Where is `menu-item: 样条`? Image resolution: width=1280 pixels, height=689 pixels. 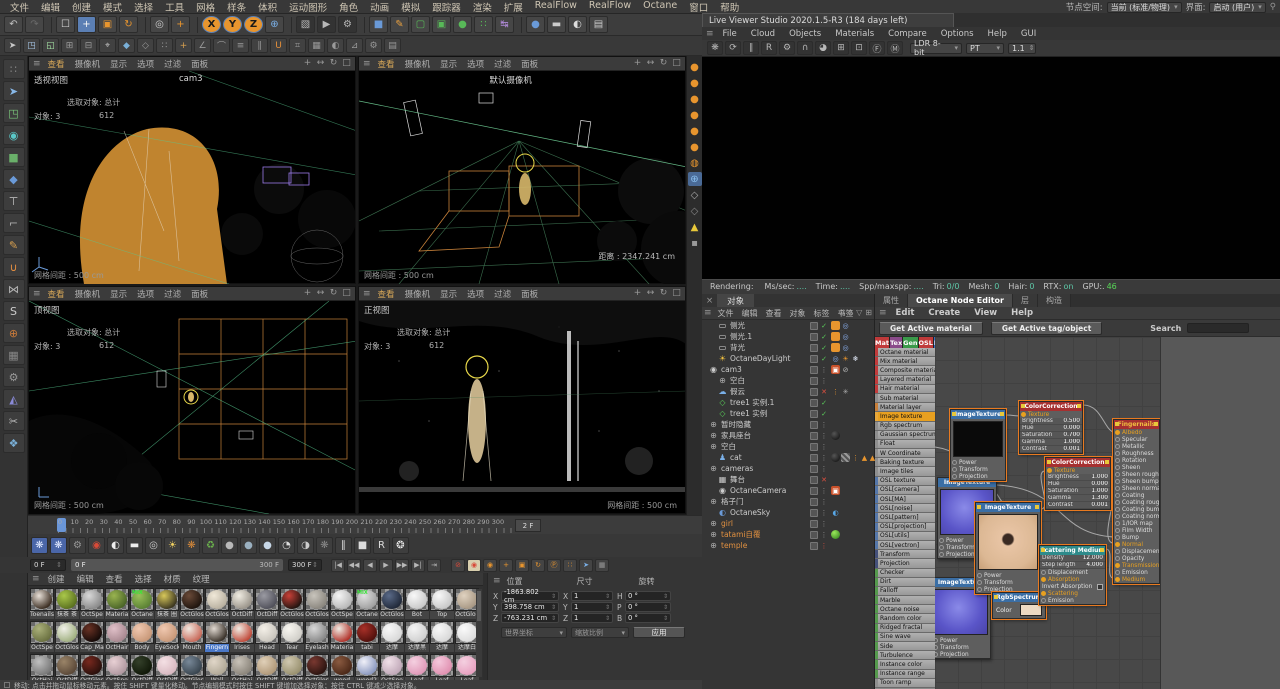 menu-item: 样条 is located at coordinates (236, 7).